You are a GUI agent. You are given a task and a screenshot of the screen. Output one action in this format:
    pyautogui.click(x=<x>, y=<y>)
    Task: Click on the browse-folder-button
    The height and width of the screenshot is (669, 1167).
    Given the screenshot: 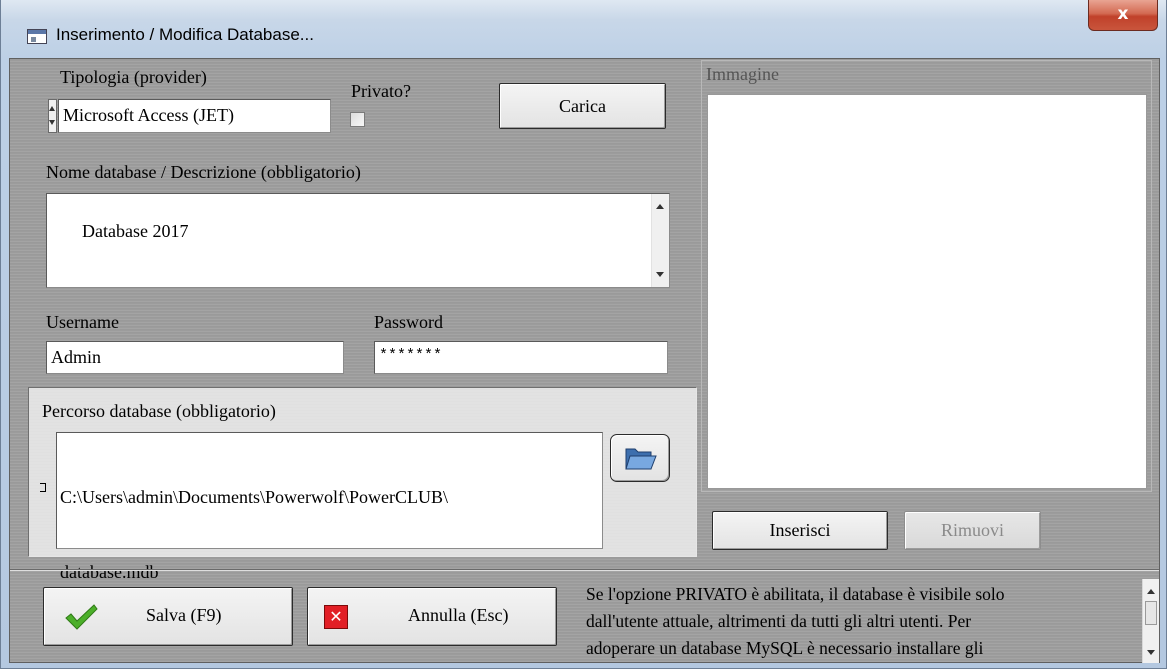 What is the action you would take?
    pyautogui.click(x=640, y=458)
    